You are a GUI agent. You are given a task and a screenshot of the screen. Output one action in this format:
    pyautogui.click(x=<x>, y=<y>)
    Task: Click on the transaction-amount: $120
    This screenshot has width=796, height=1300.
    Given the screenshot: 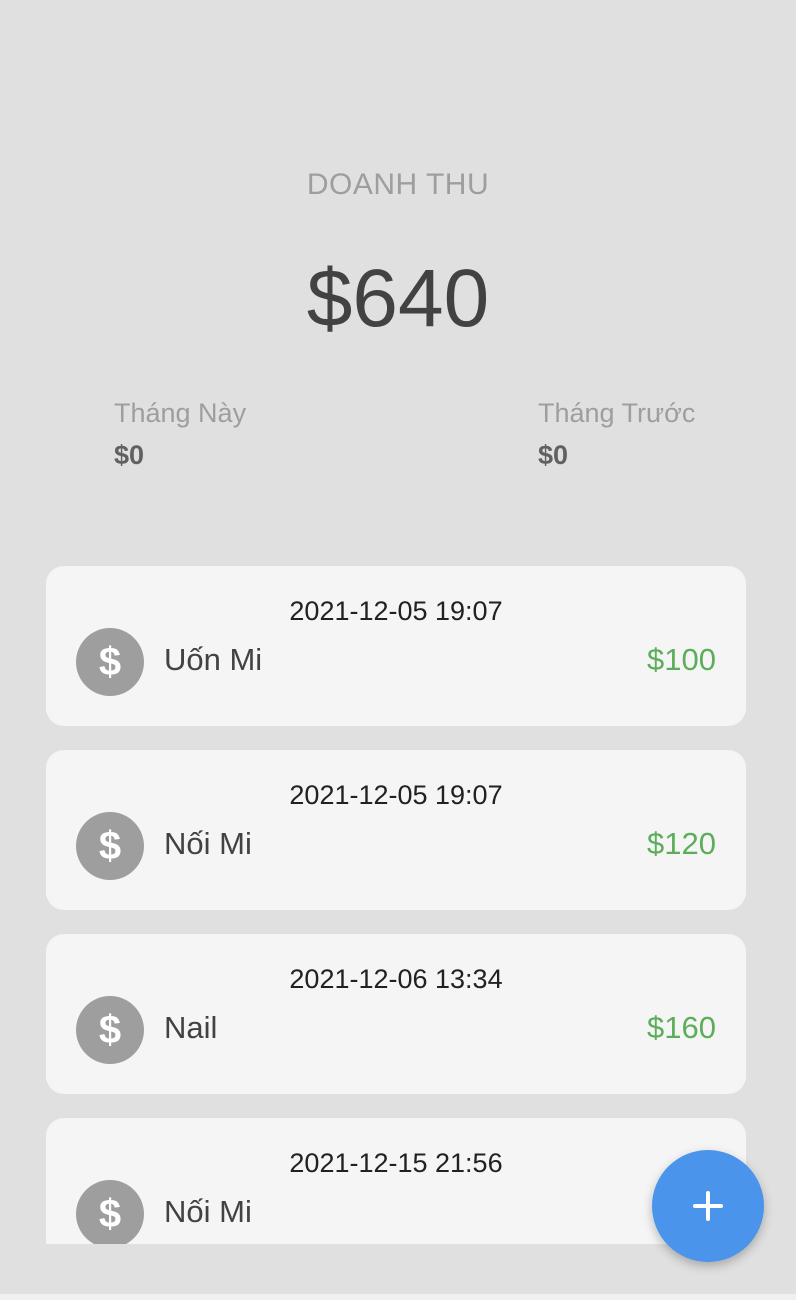 What is the action you would take?
    pyautogui.click(x=681, y=843)
    